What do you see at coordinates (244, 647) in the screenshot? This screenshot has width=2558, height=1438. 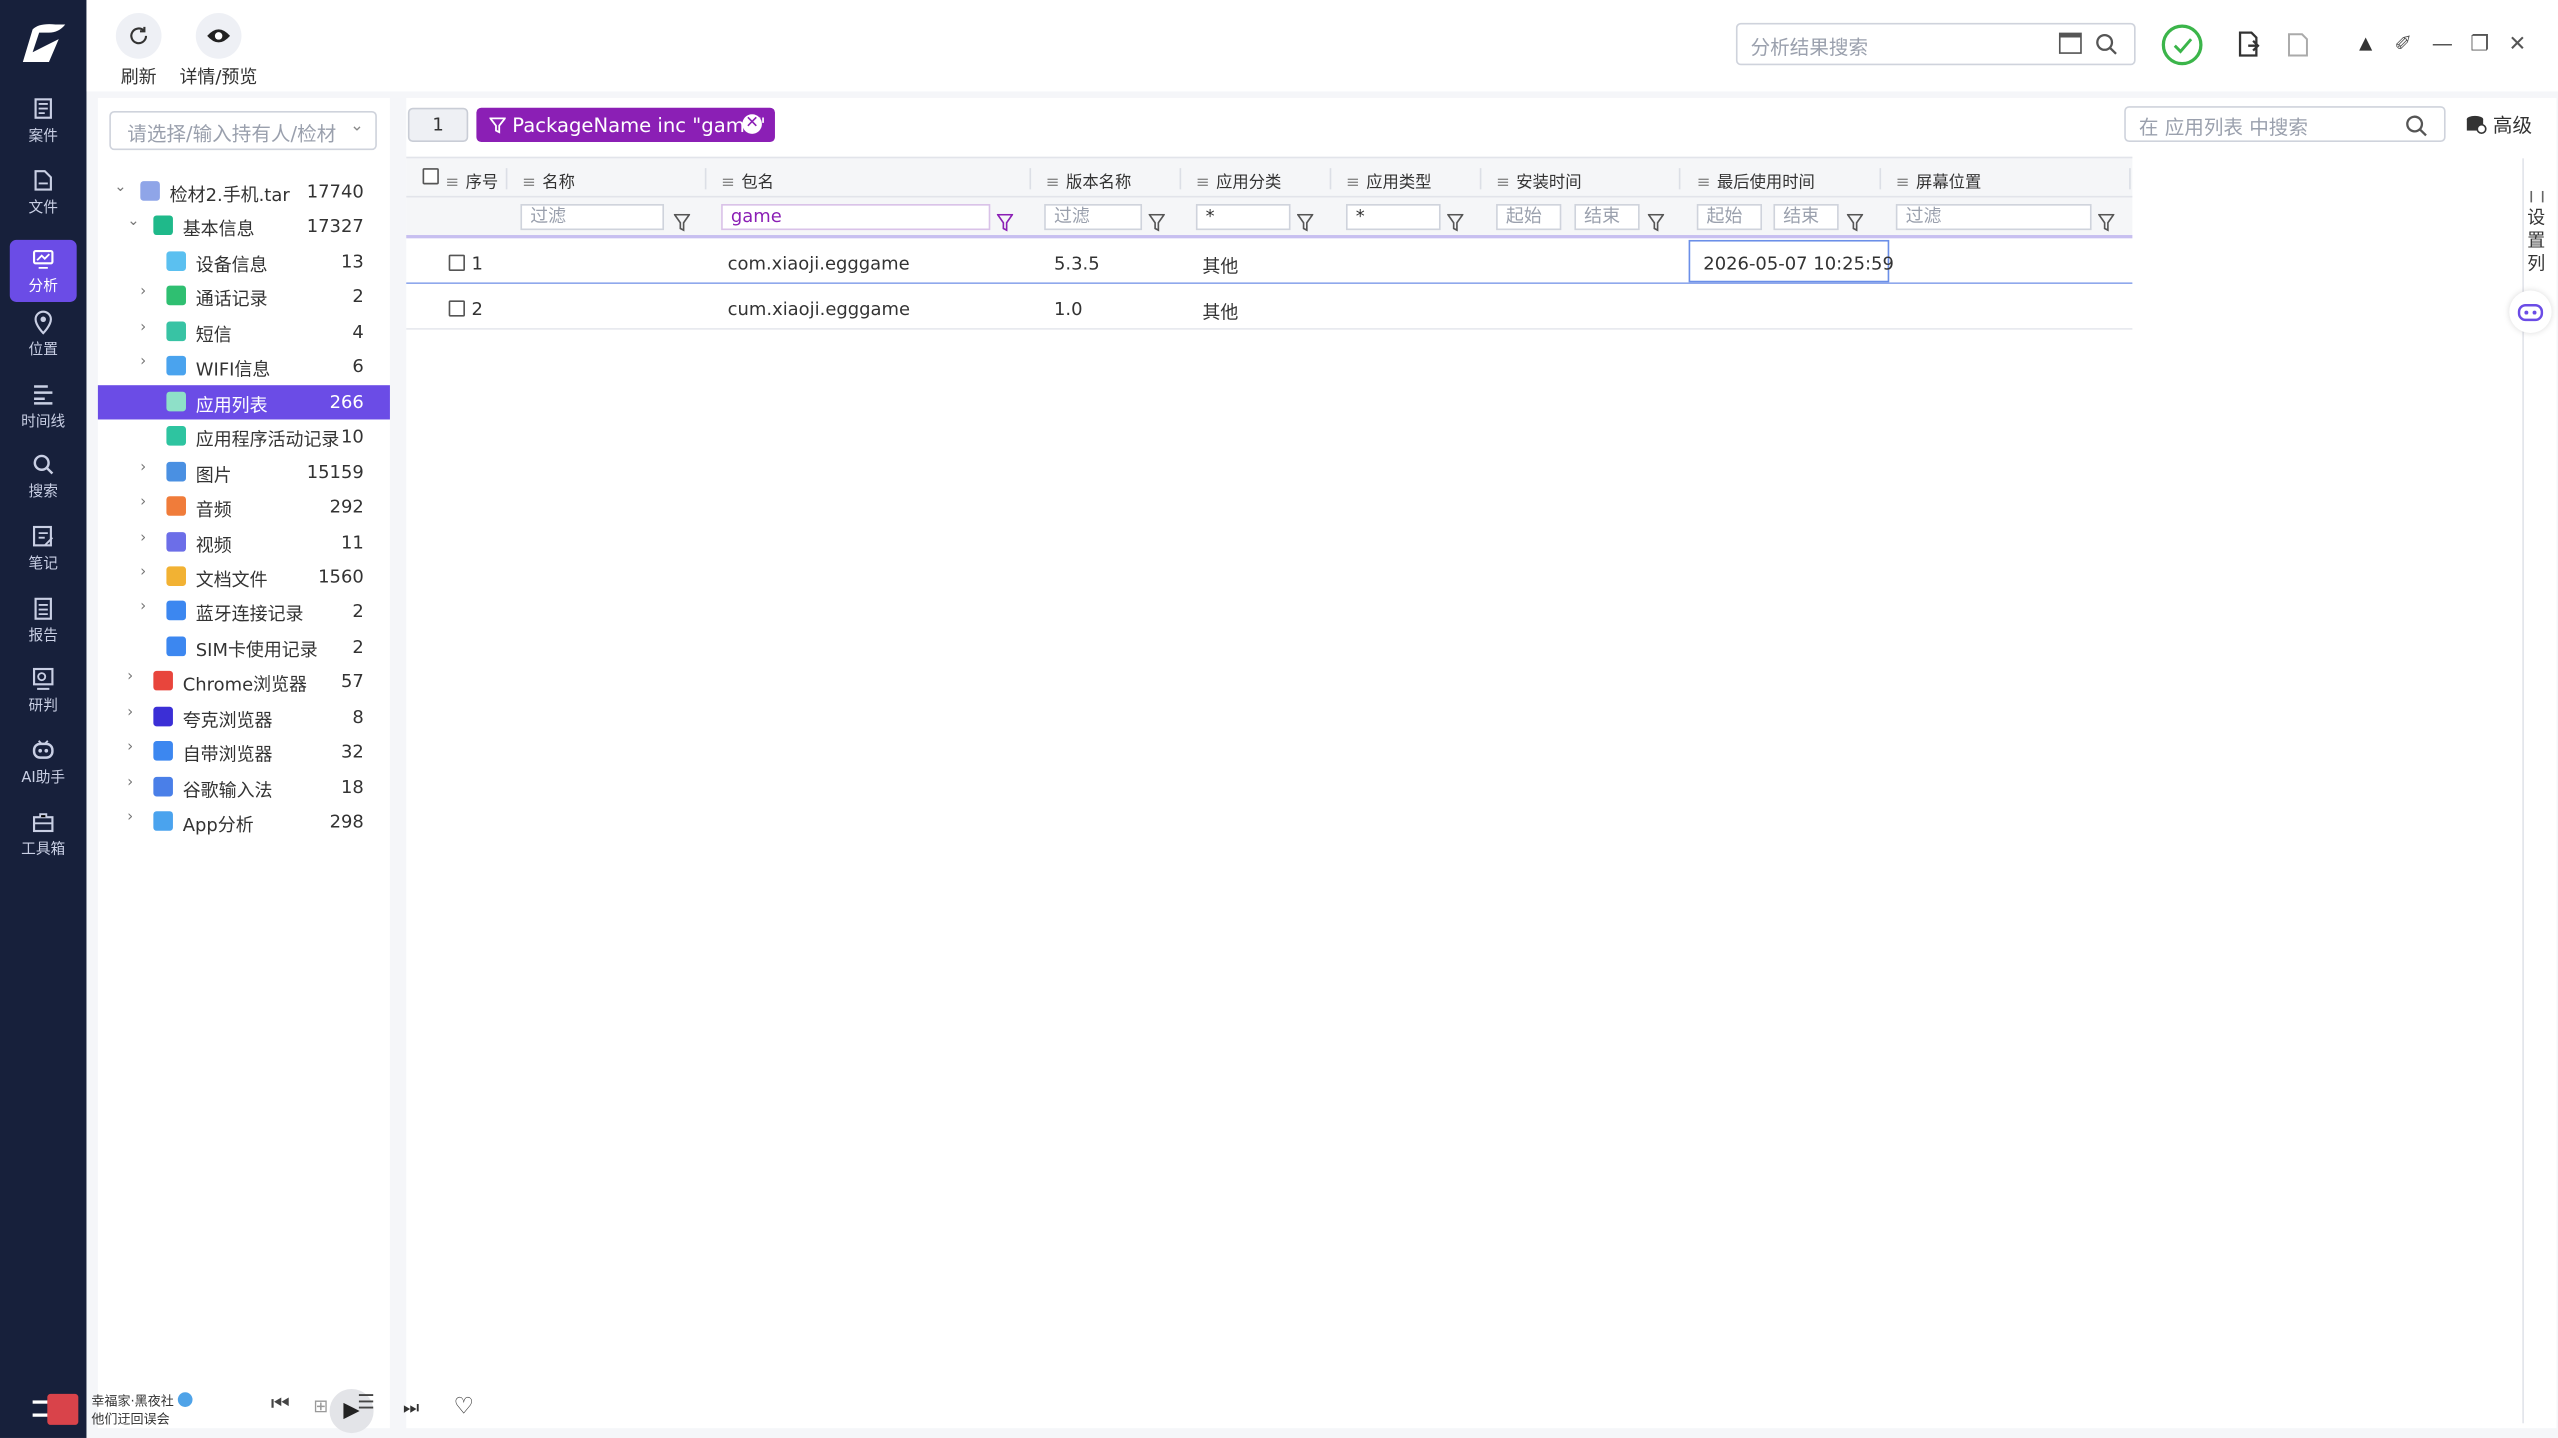 I see `tree-item: SIM卡使用记录 2` at bounding box center [244, 647].